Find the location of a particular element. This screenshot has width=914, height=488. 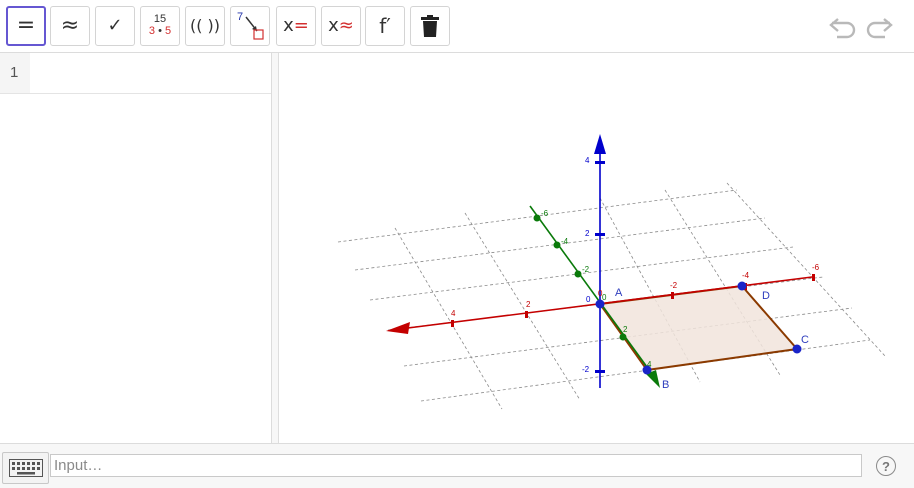

input-bar: ? is located at coordinates (457, 465).